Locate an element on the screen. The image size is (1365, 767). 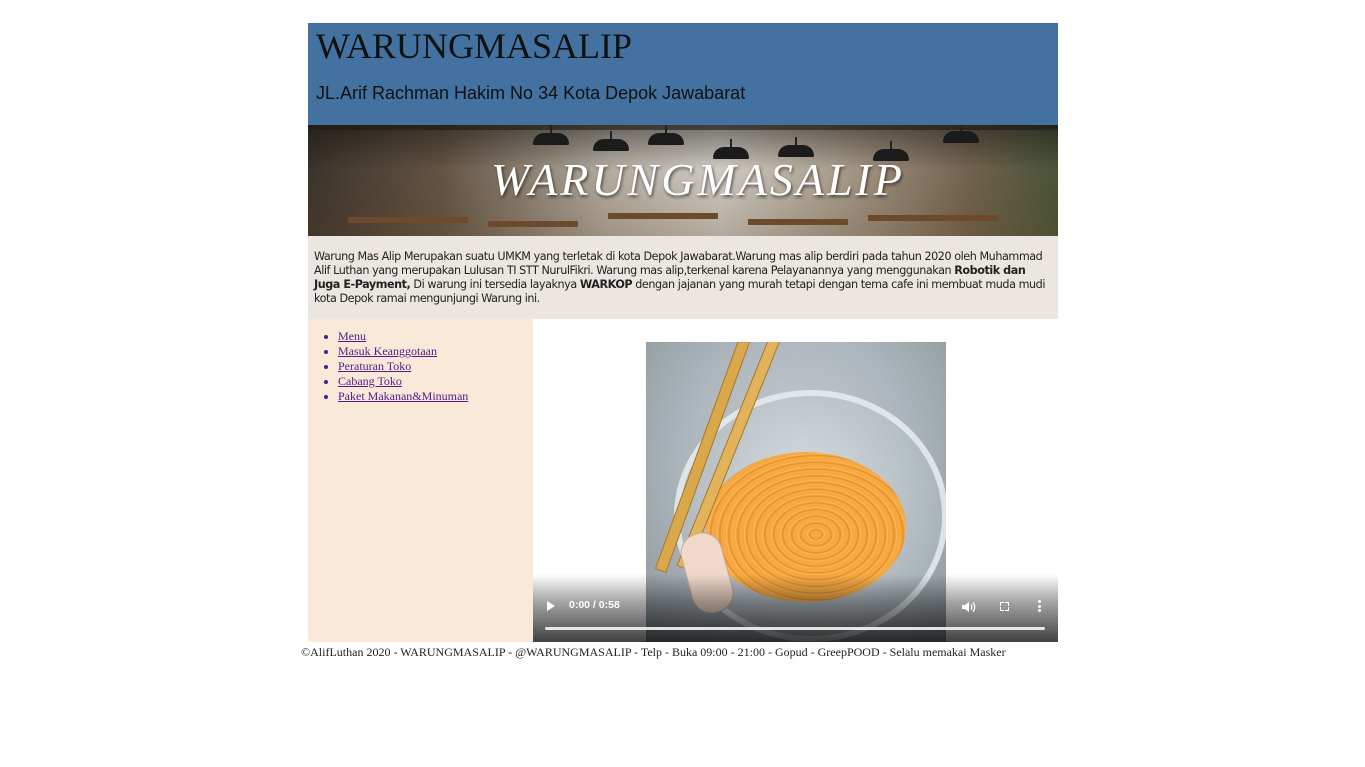
nav-item: Masuk Keanggotaan is located at coordinates (435, 351).